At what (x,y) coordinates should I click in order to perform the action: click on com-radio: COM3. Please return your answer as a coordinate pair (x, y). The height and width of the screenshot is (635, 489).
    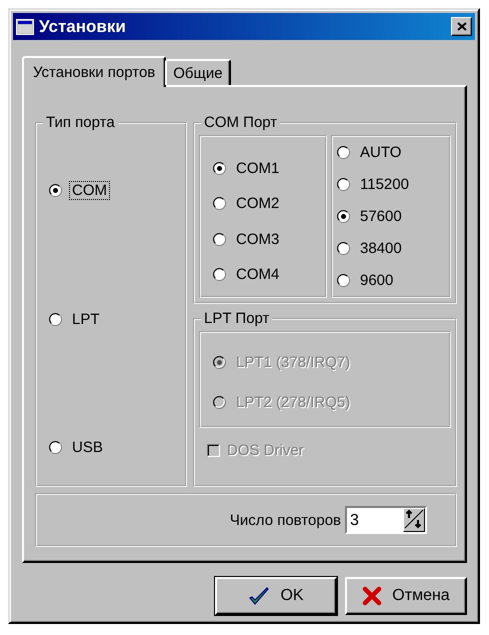
    Looking at the image, I should click on (247, 239).